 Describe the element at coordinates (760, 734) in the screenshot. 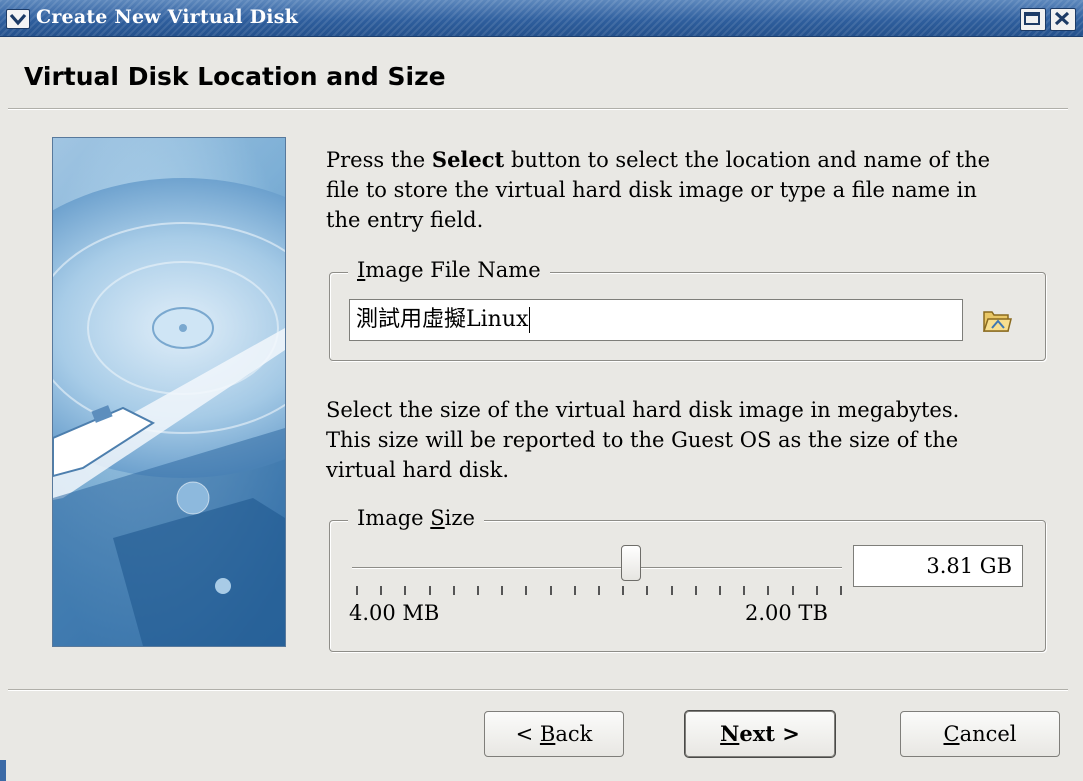

I see `next-button: Next >` at that location.